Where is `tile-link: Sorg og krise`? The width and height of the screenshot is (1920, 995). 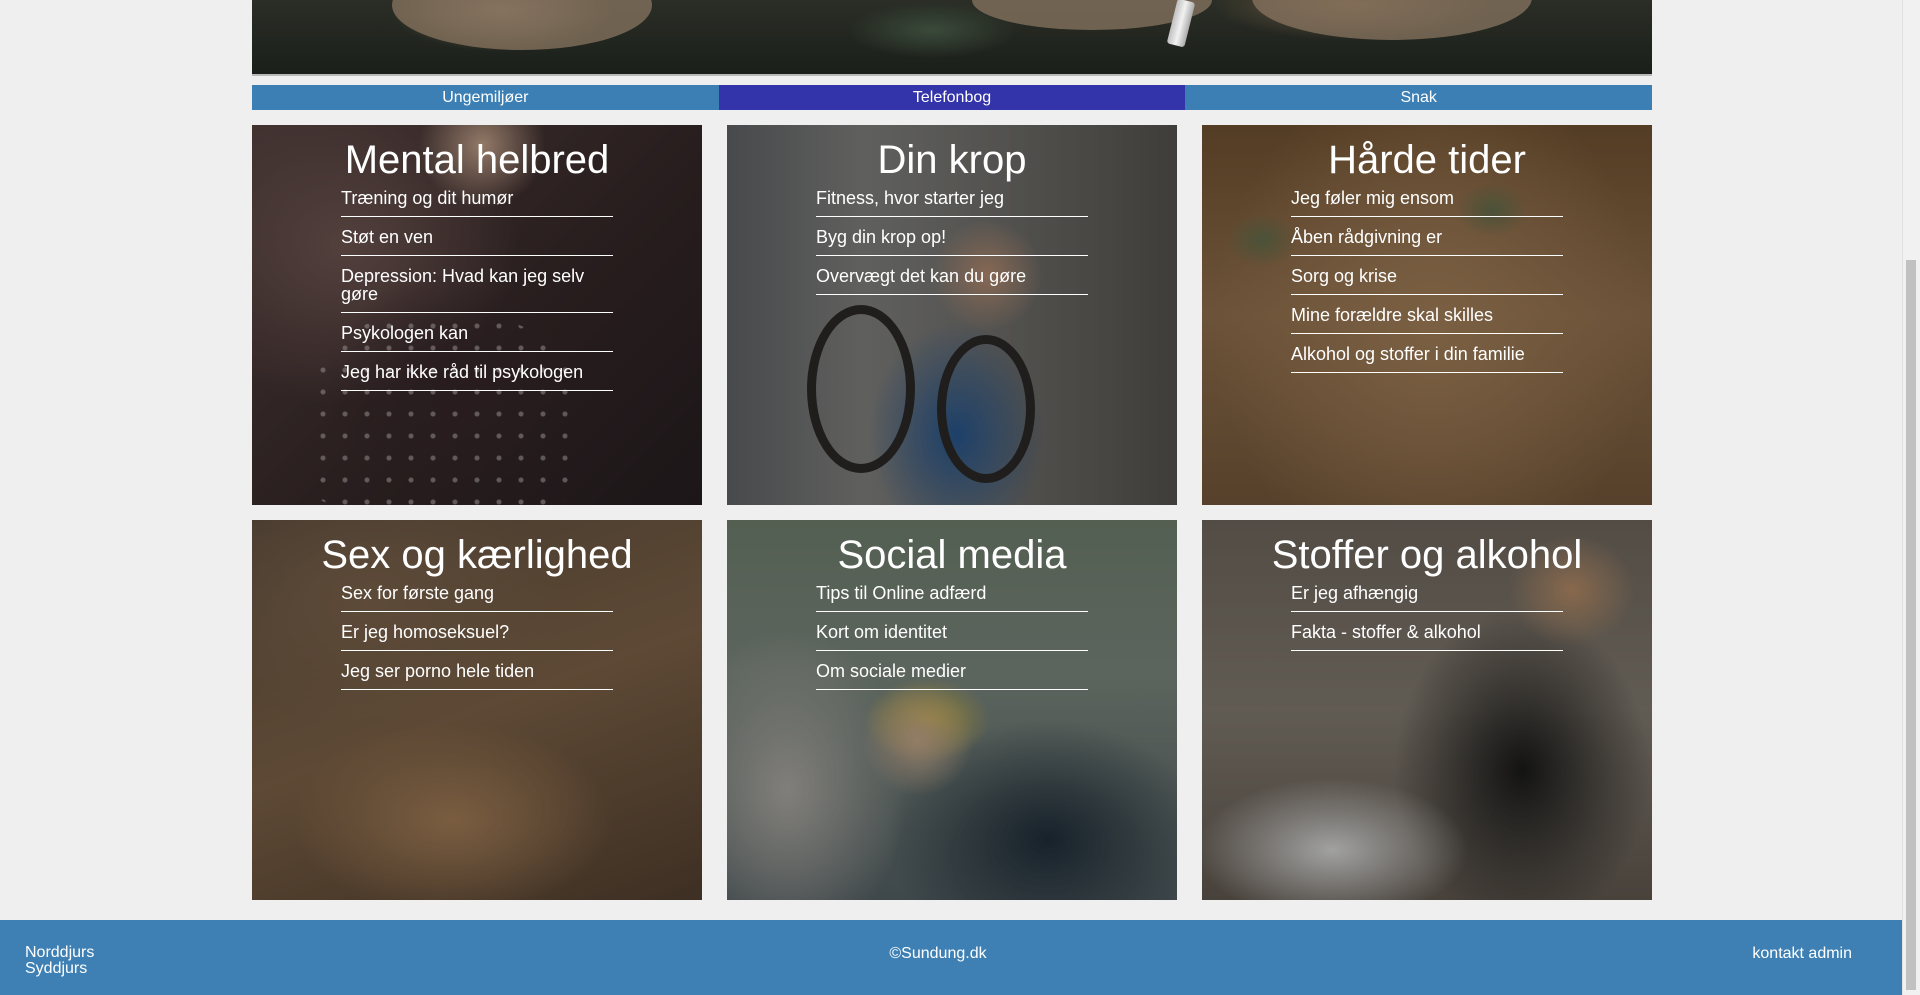 tile-link: Sorg og krise is located at coordinates (1427, 275).